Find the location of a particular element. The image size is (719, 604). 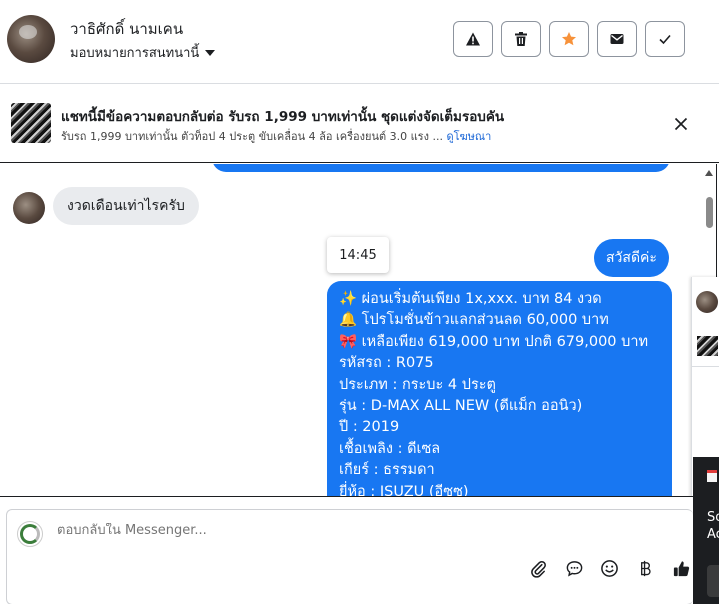

trash-icon is located at coordinates (521, 39).